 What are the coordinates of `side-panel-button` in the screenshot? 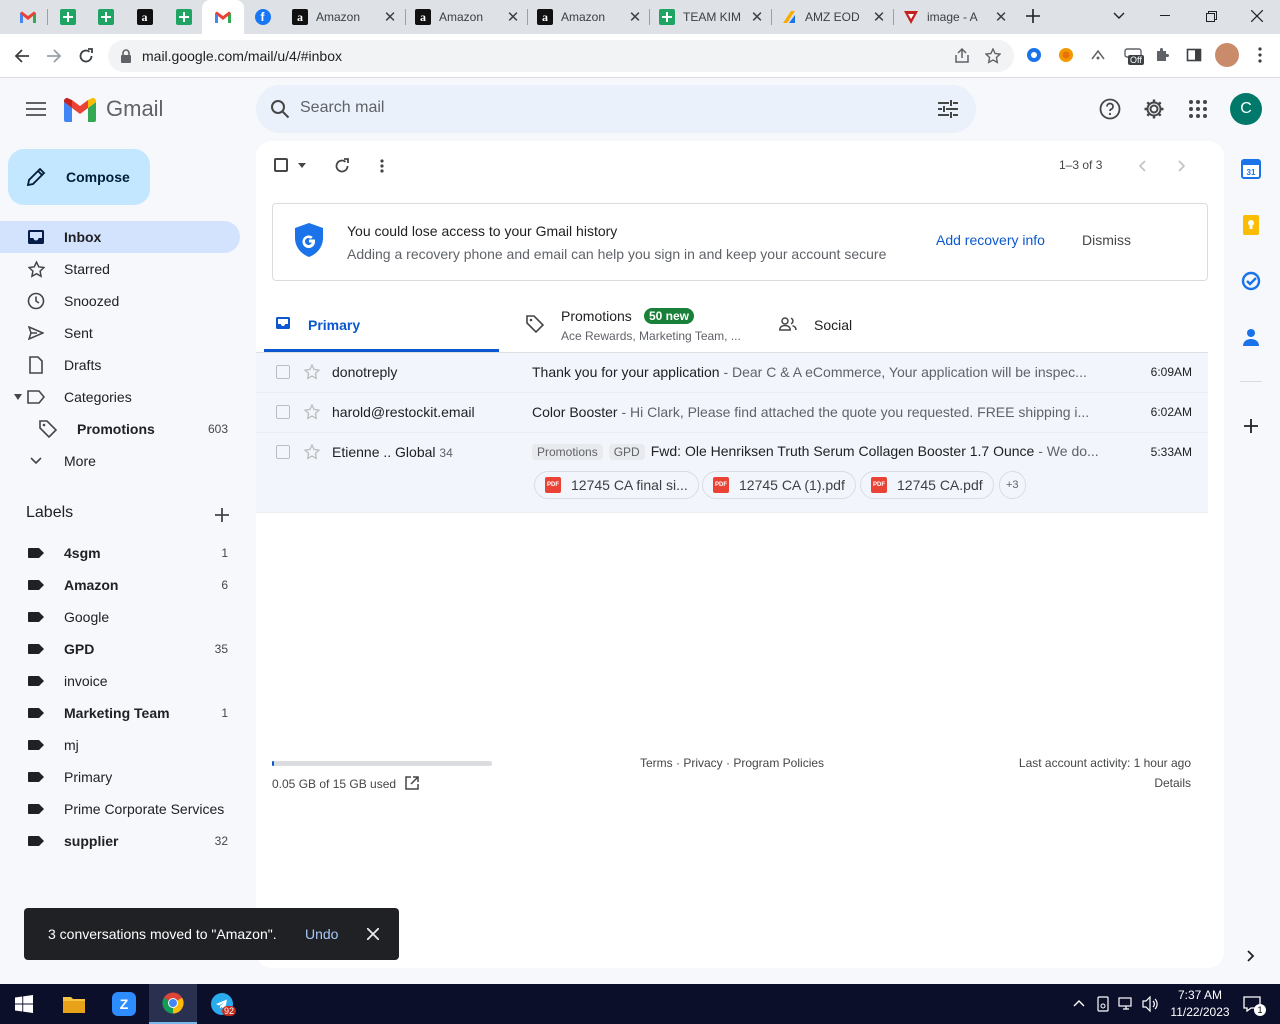 It's located at (1194, 55).